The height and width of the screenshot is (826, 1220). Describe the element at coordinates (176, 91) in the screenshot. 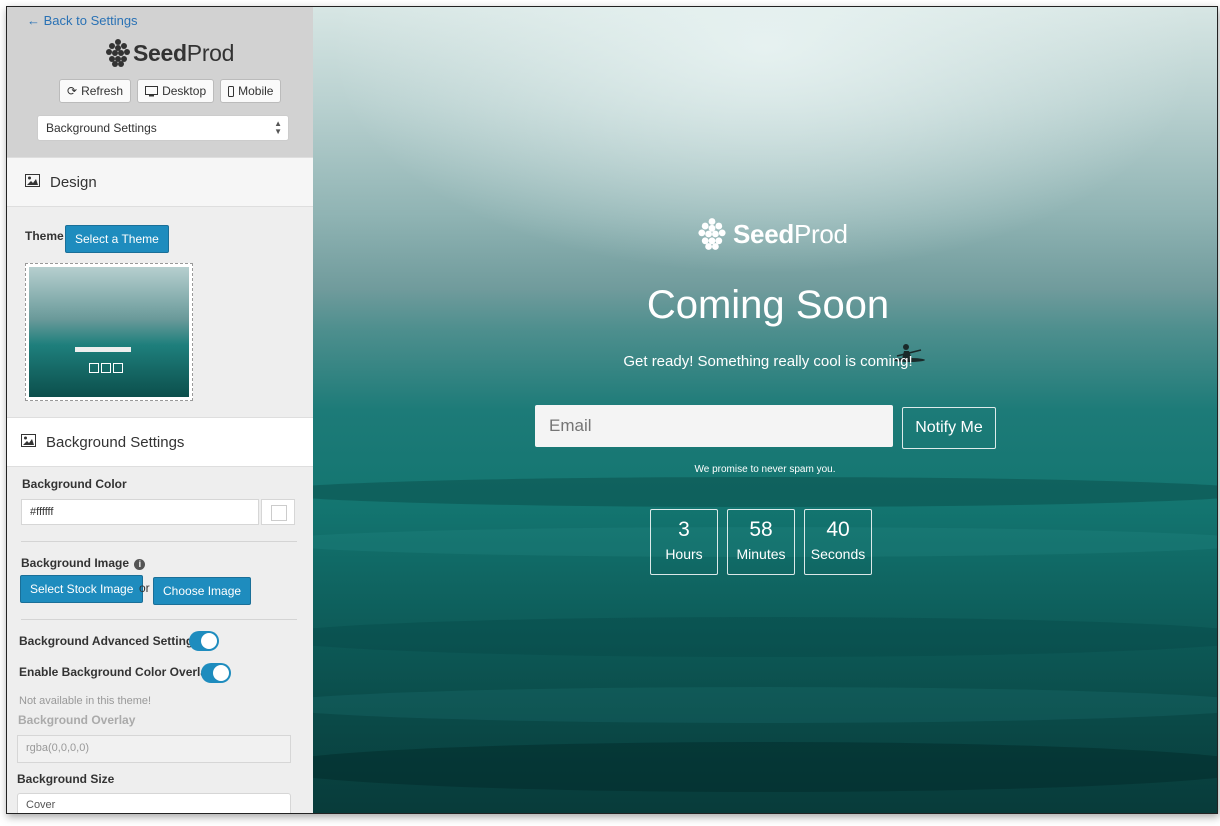

I see `desktop-button: Desktop` at that location.